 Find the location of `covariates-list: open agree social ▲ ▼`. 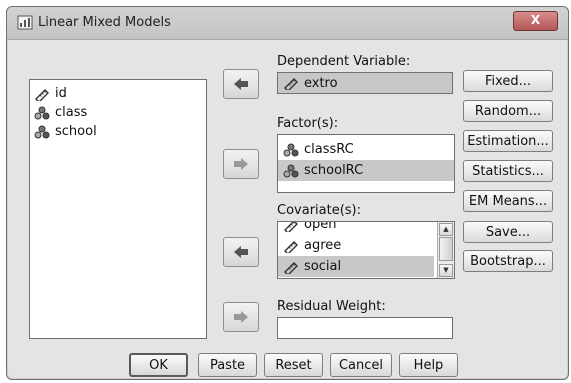

covariates-list: open agree social ▲ ▼ is located at coordinates (366, 250).